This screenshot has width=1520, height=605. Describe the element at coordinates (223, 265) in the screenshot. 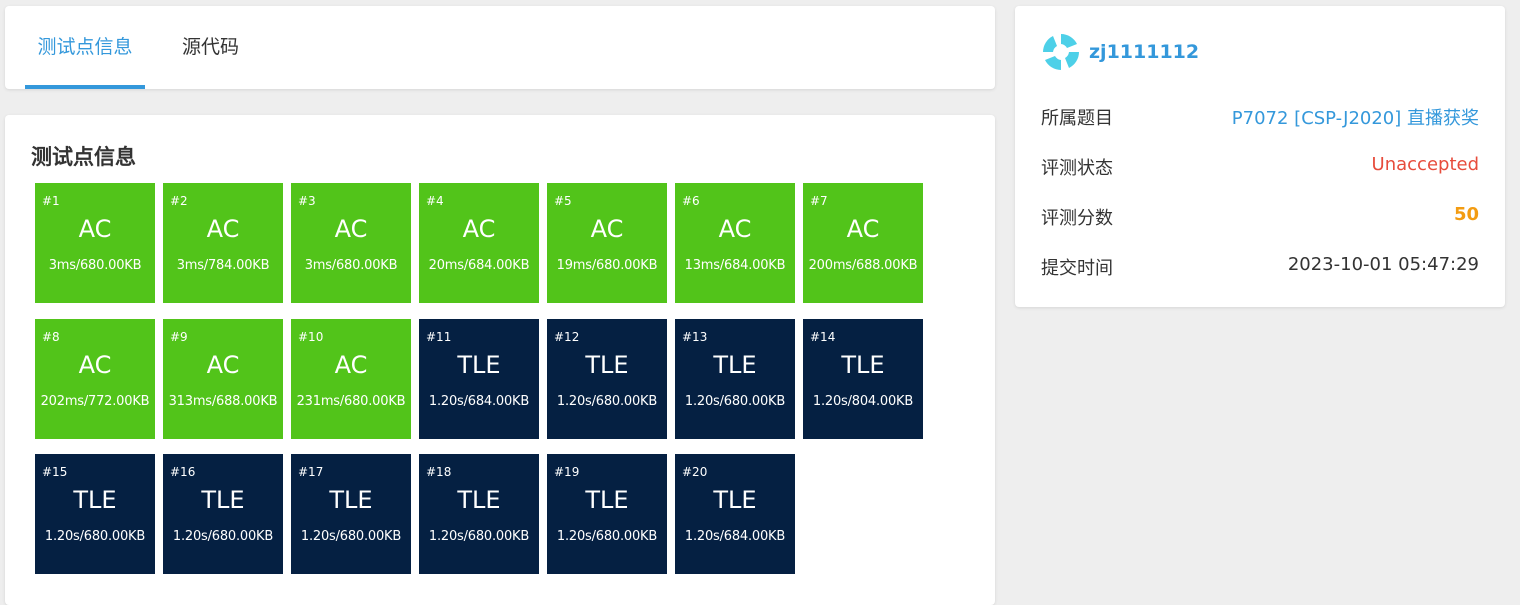

I see `testcase-time-memory: 3ms/784.00KB` at that location.